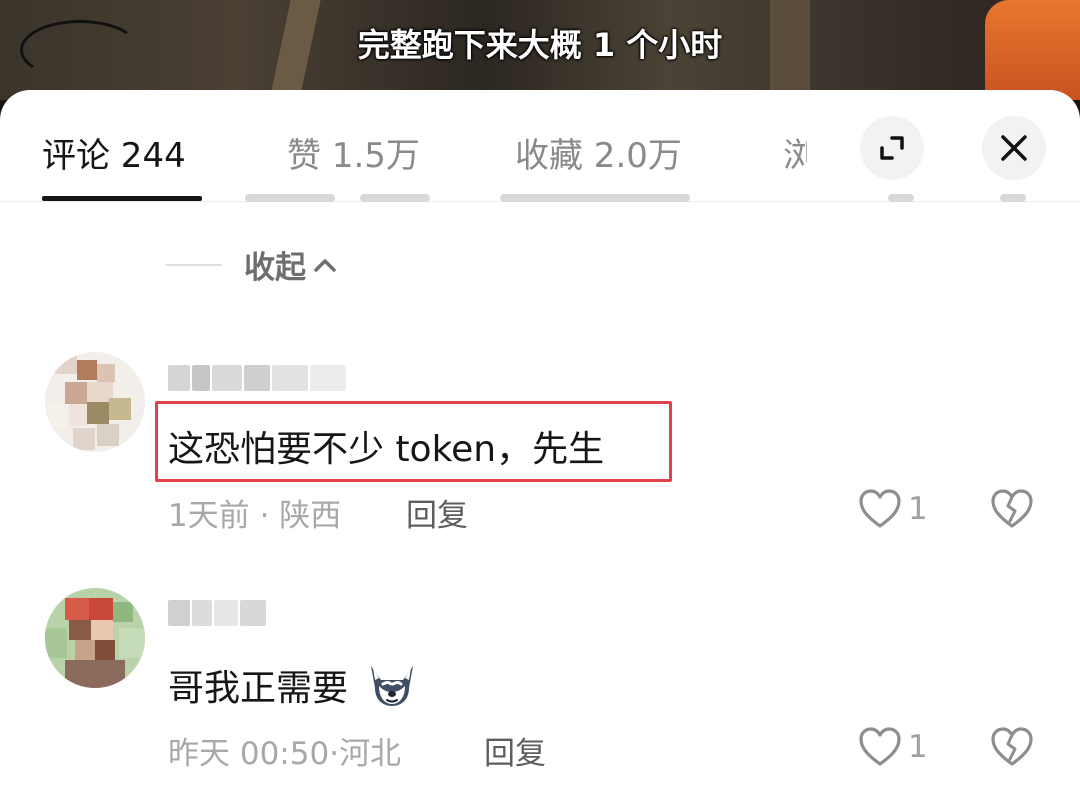 The height and width of the screenshot is (802, 1080). I want to click on comment-location: 河北, so click(370, 754).